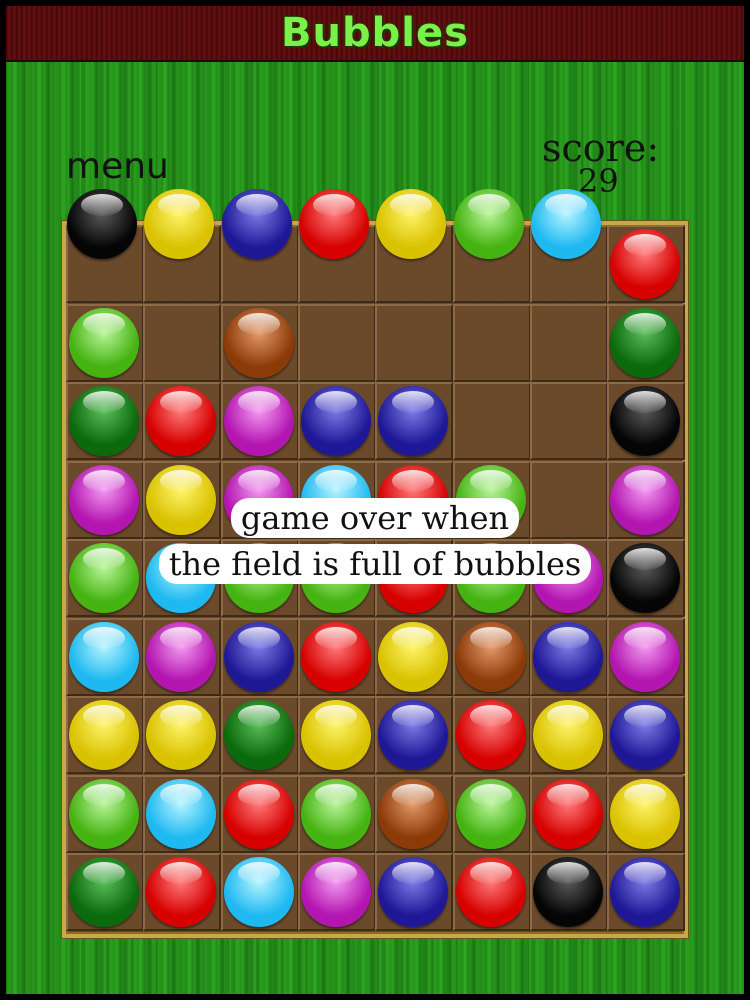  What do you see at coordinates (333, 224) in the screenshot?
I see `next-bubble-red` at bounding box center [333, 224].